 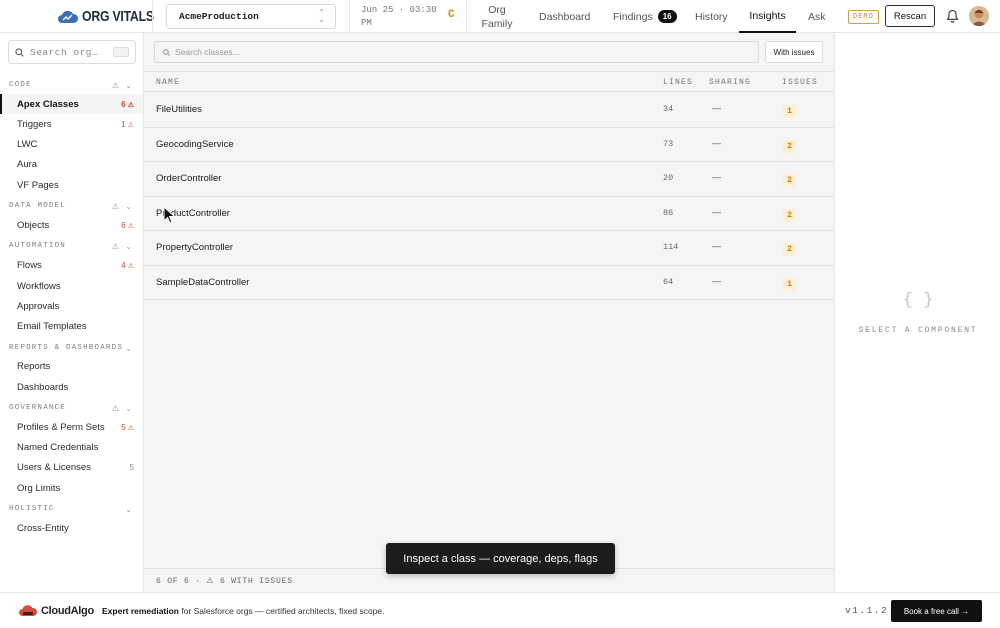 What do you see at coordinates (71, 225) in the screenshot?
I see `sidebar-item-objects: Objects 6 ⚠` at bounding box center [71, 225].